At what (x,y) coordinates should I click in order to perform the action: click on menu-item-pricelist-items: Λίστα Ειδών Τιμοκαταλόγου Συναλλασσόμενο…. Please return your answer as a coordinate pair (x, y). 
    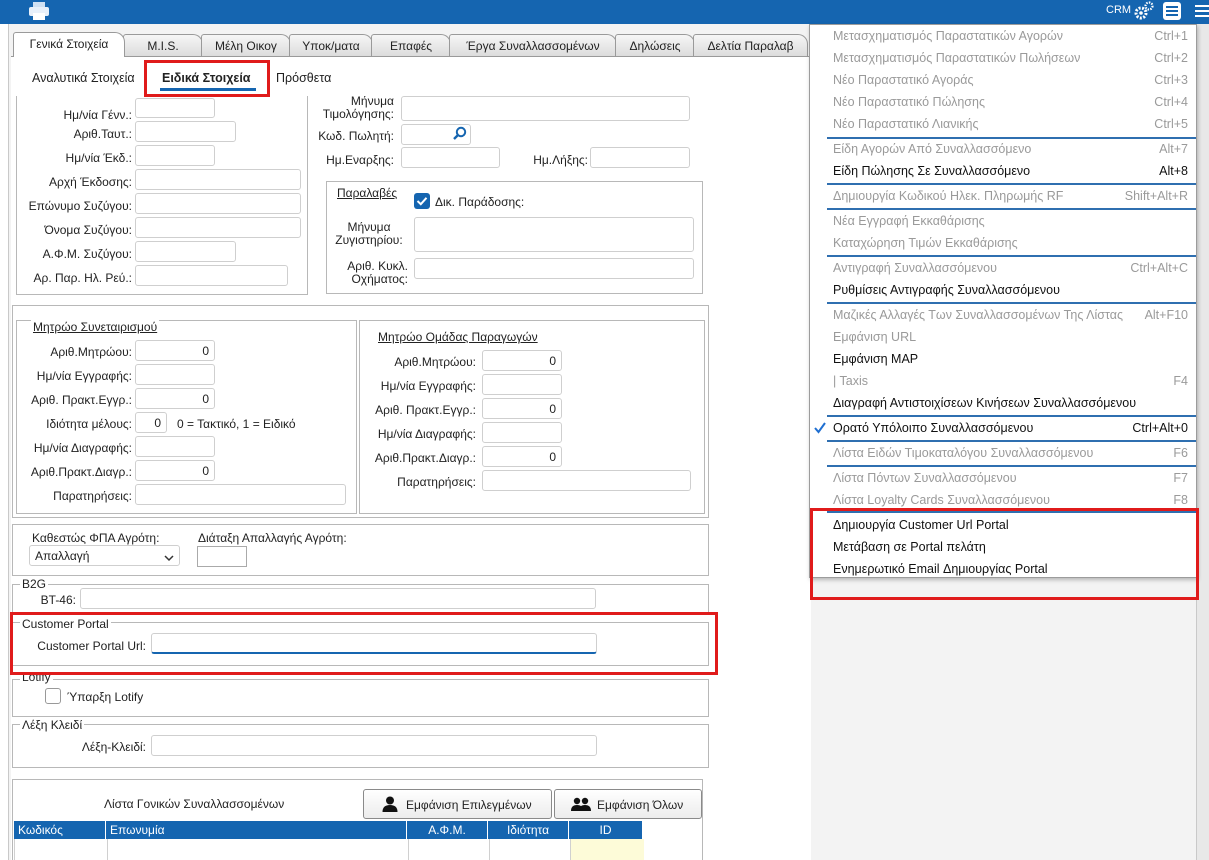
    Looking at the image, I should click on (1003, 453).